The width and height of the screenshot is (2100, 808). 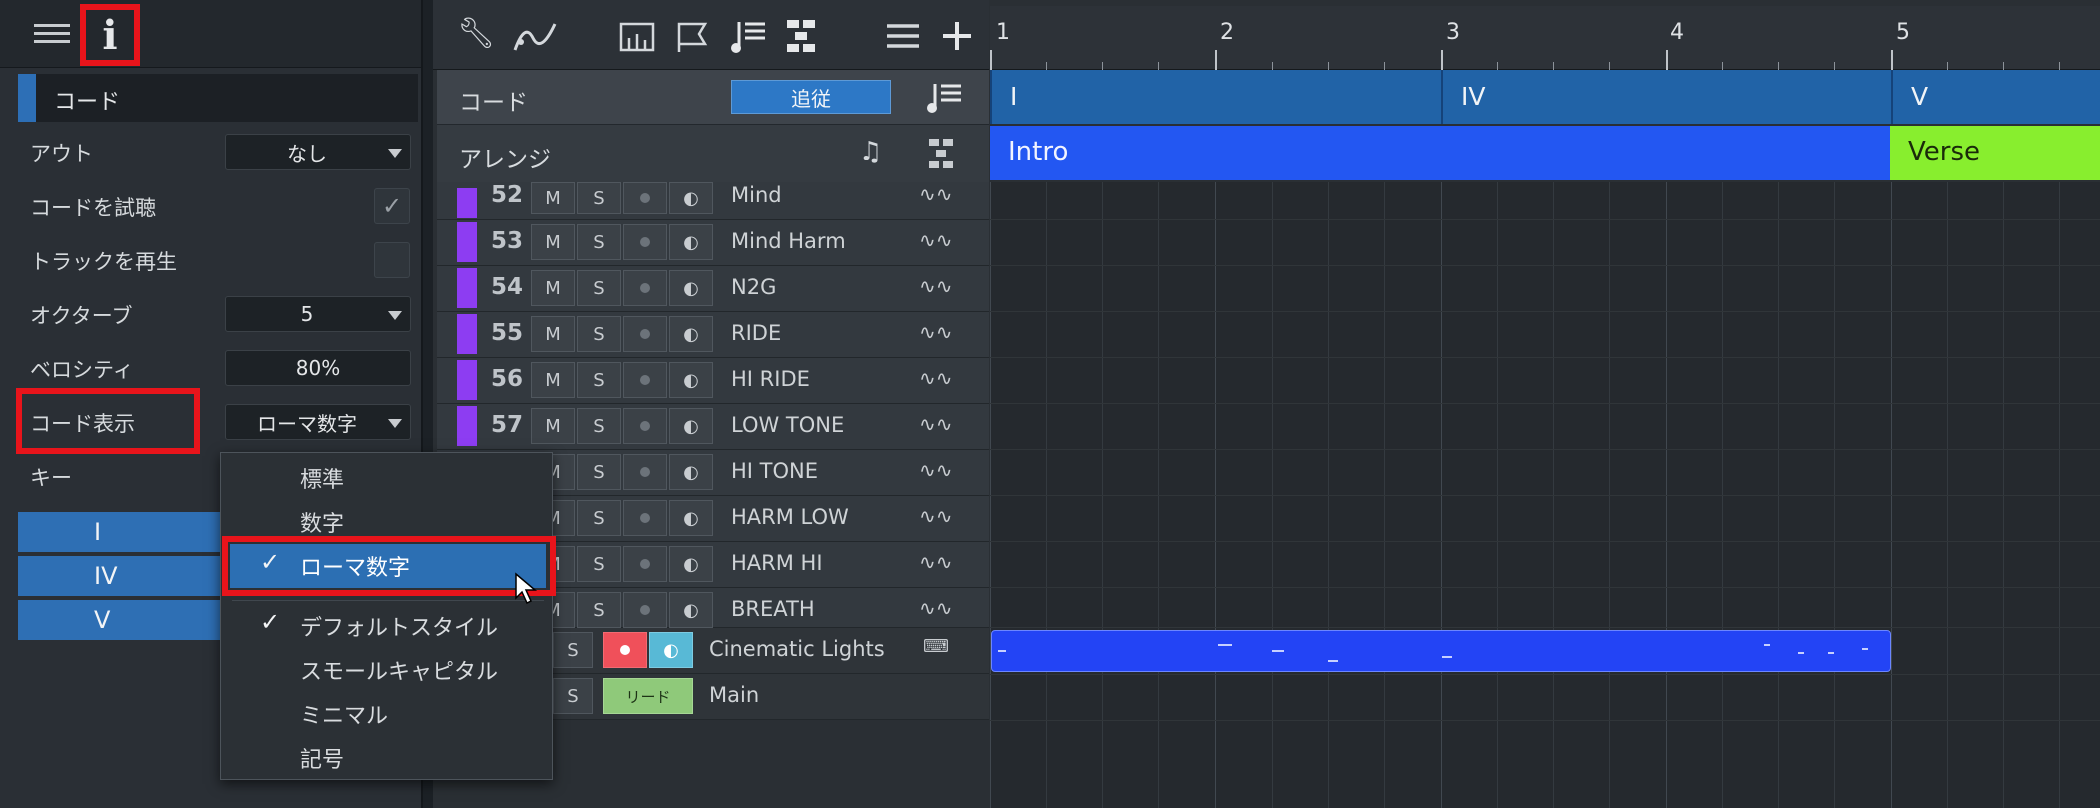 I want to click on dropdown-item-minimal: ミニマル, so click(x=344, y=714).